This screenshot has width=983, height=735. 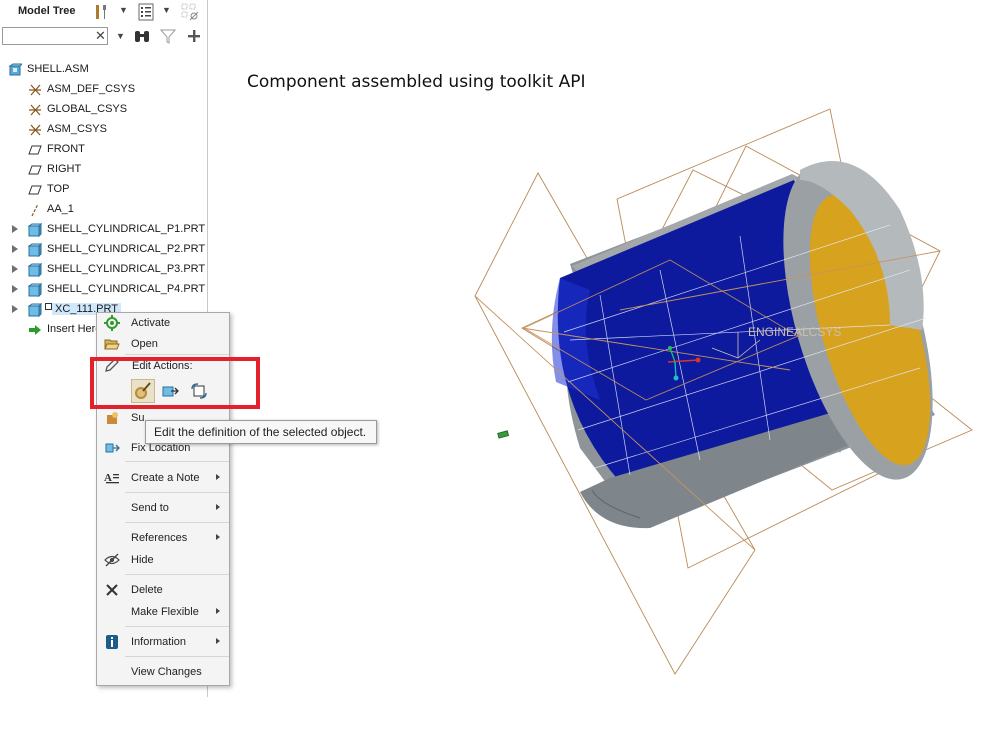 What do you see at coordinates (146, 12) in the screenshot?
I see `show-list-icon` at bounding box center [146, 12].